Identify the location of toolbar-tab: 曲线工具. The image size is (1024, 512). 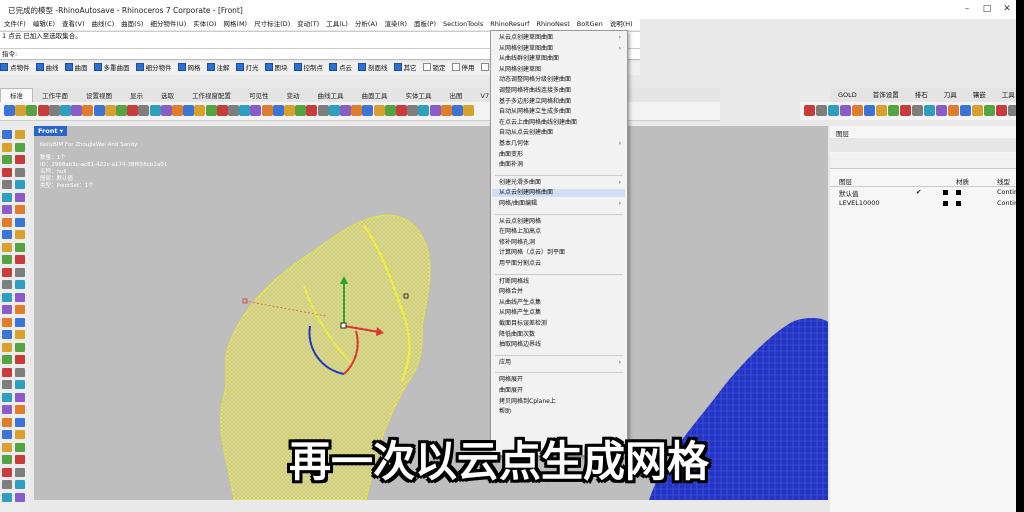
(331, 96).